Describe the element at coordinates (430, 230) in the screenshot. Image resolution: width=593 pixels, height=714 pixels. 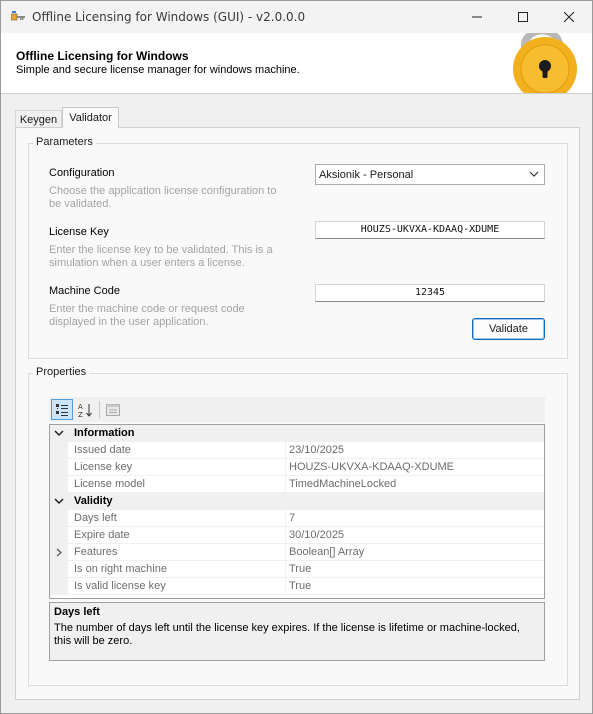
I see `license-key-input: HOUZS-UKVXA-KDAAQ-XDUME` at that location.